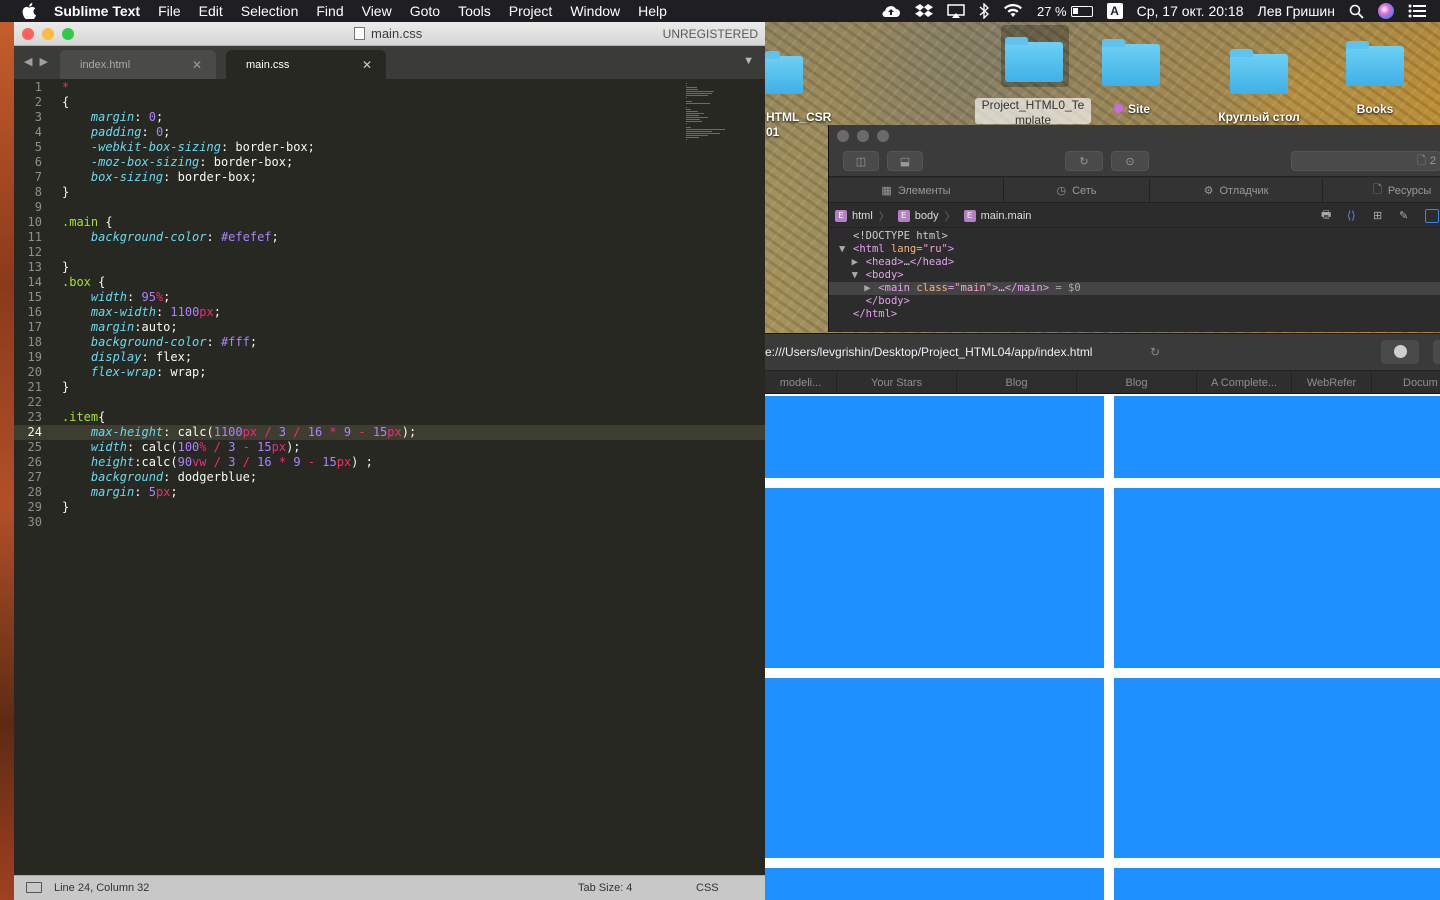  Describe the element at coordinates (389, 267) in the screenshot. I see `code-line: 13}` at that location.